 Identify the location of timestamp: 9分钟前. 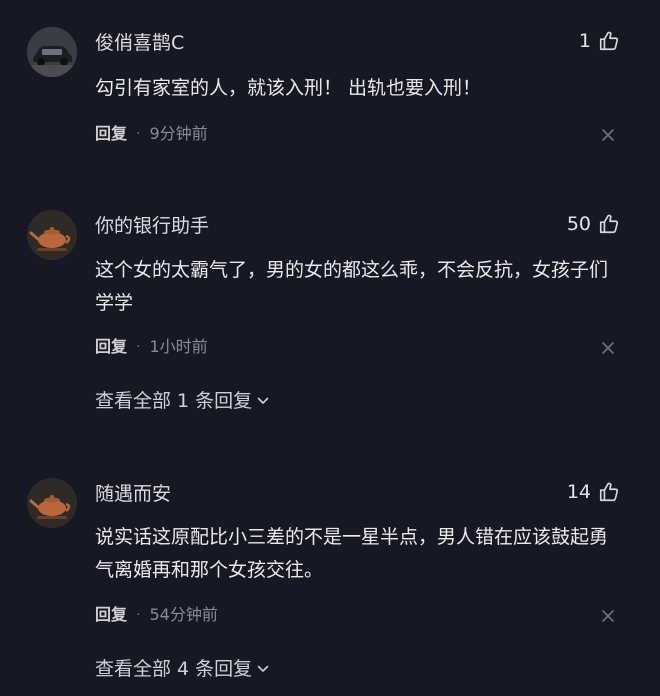
(178, 133).